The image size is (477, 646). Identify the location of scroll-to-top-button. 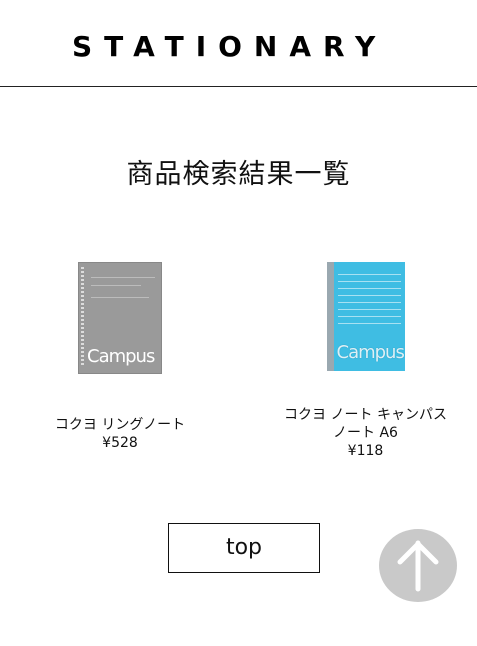
(418, 565).